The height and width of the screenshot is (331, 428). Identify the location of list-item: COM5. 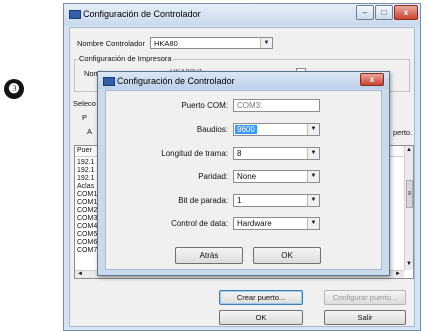
(87, 234).